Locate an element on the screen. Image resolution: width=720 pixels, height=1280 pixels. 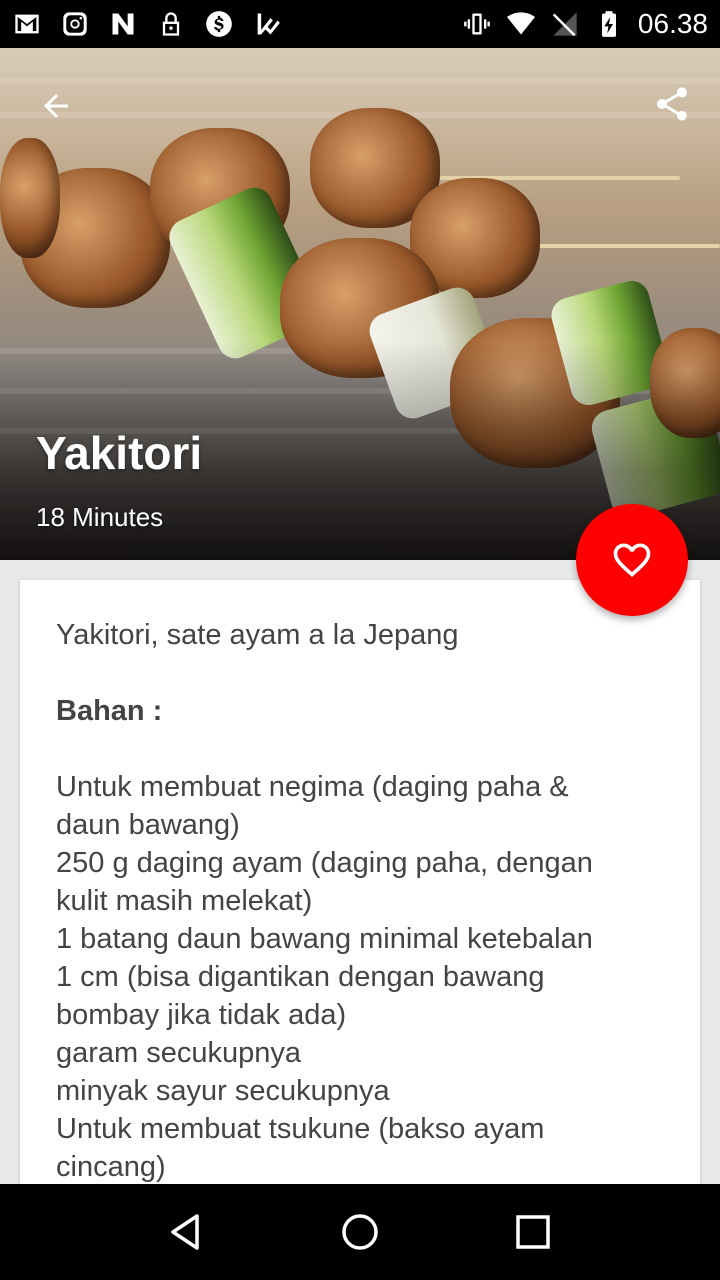
vibrate-icon is located at coordinates (477, 24).